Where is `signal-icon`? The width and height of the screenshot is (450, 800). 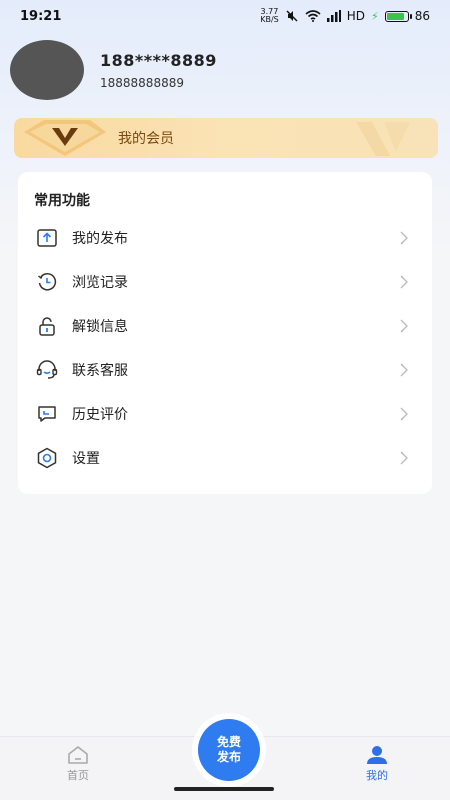 signal-icon is located at coordinates (333, 16).